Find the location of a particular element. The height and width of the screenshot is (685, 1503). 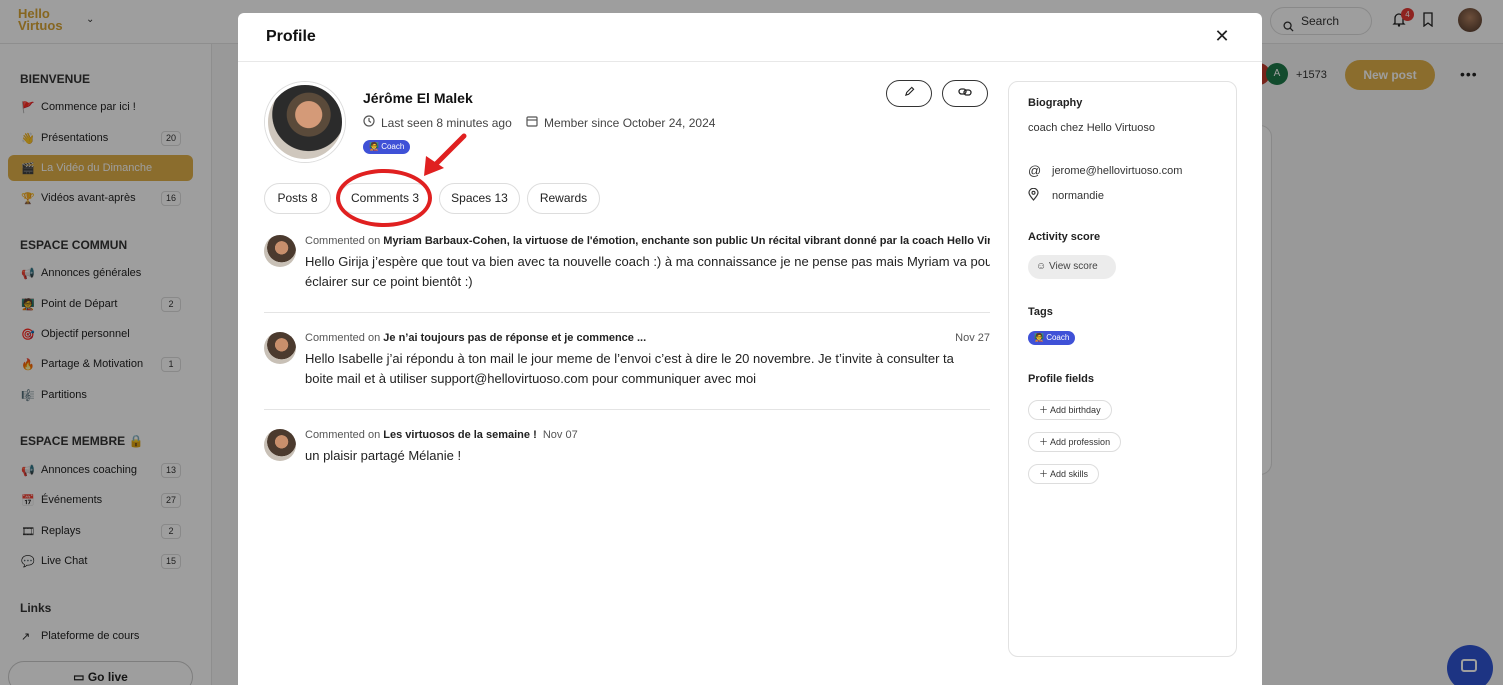

activity-score-title: Activity score is located at coordinates (1064, 237).